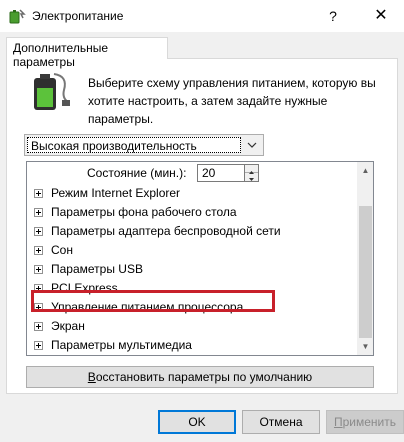 Image resolution: width=404 pixels, height=442 pixels. Describe the element at coordinates (116, 193) in the screenshot. I see `tree-item-label: Режим Internet Explorer` at that location.